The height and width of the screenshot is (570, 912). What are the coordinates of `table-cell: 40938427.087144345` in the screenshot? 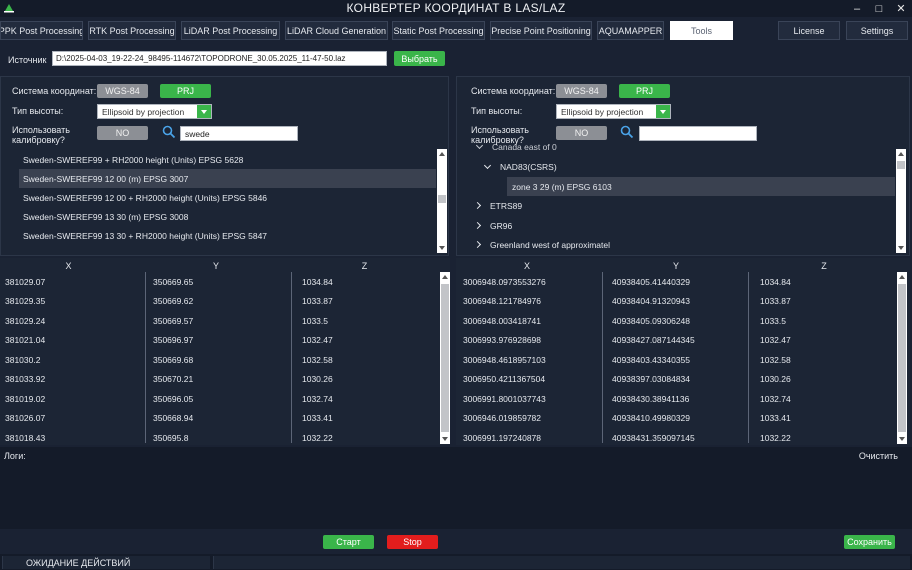 It's located at (653, 340).